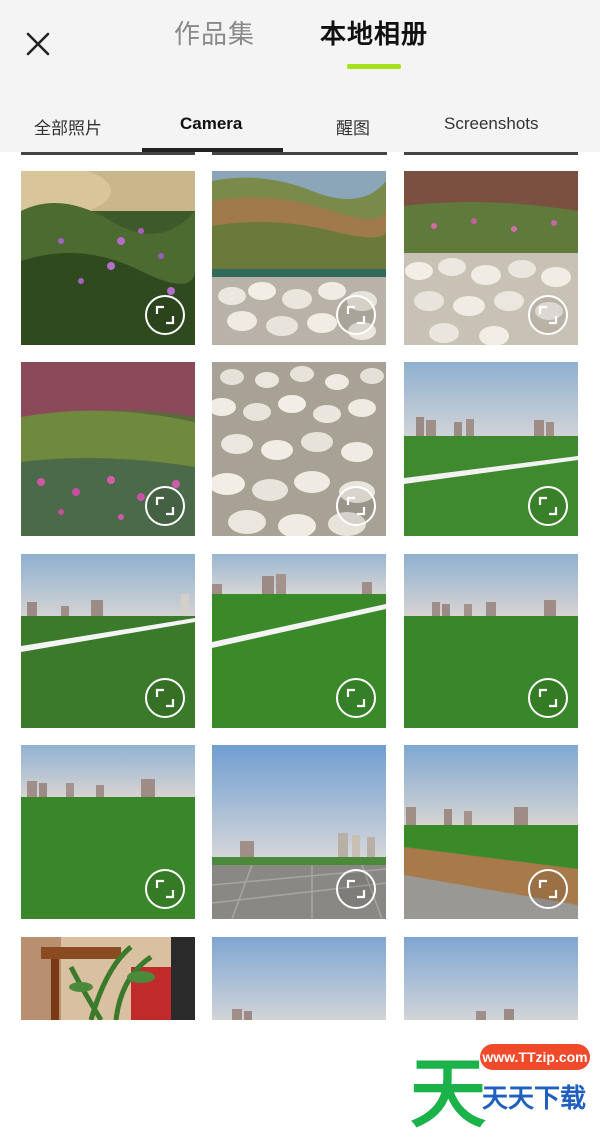  I want to click on active-tab-indicator, so click(374, 66).